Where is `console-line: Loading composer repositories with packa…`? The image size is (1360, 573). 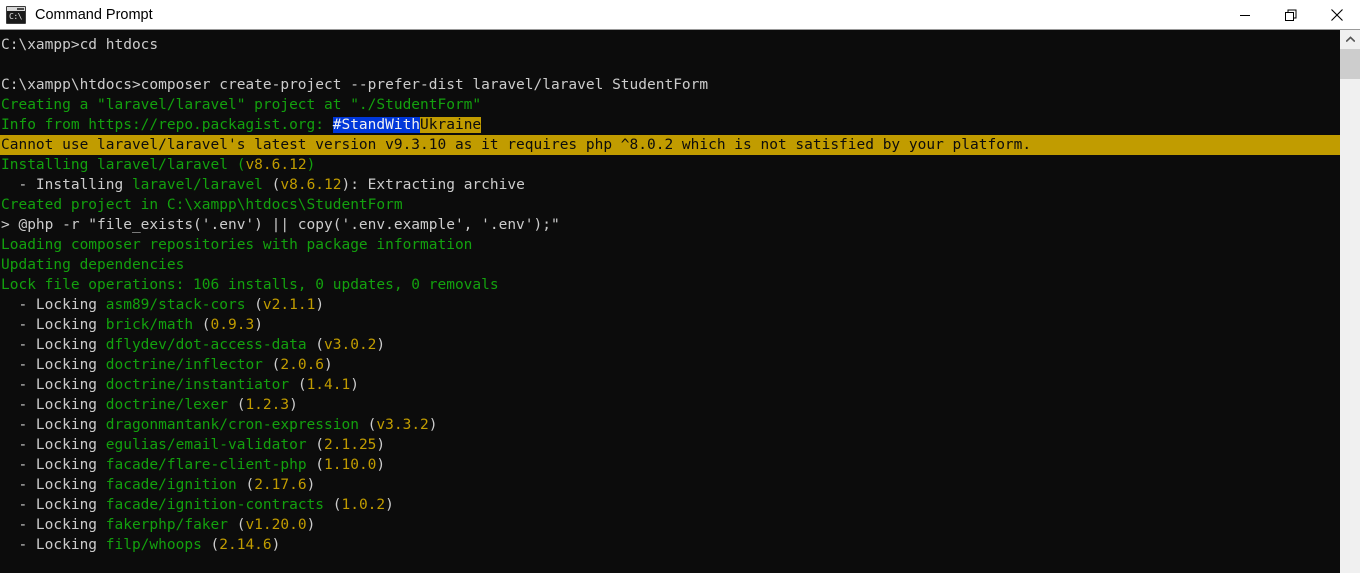 console-line: Loading composer repositories with packa… is located at coordinates (670, 245).